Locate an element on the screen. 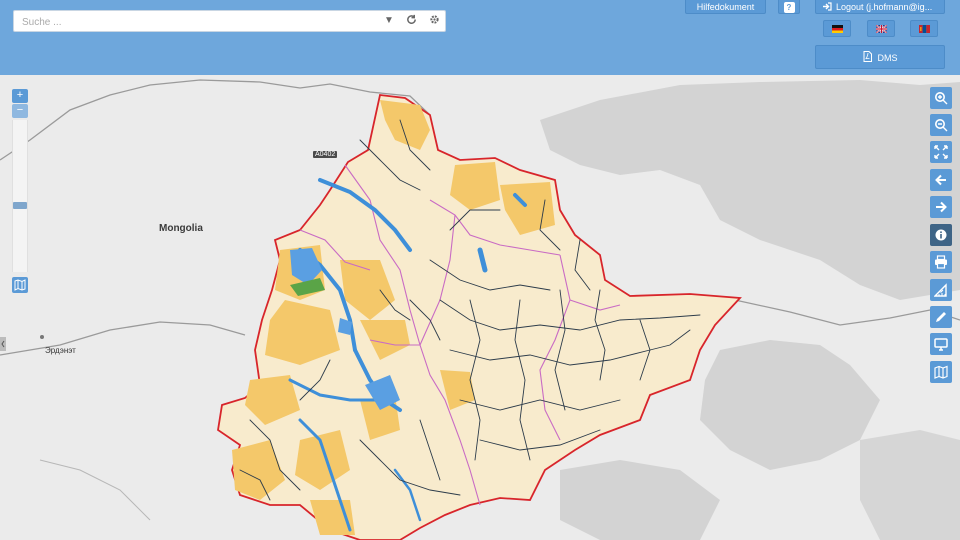  zoom-slider-track is located at coordinates (20, 196).